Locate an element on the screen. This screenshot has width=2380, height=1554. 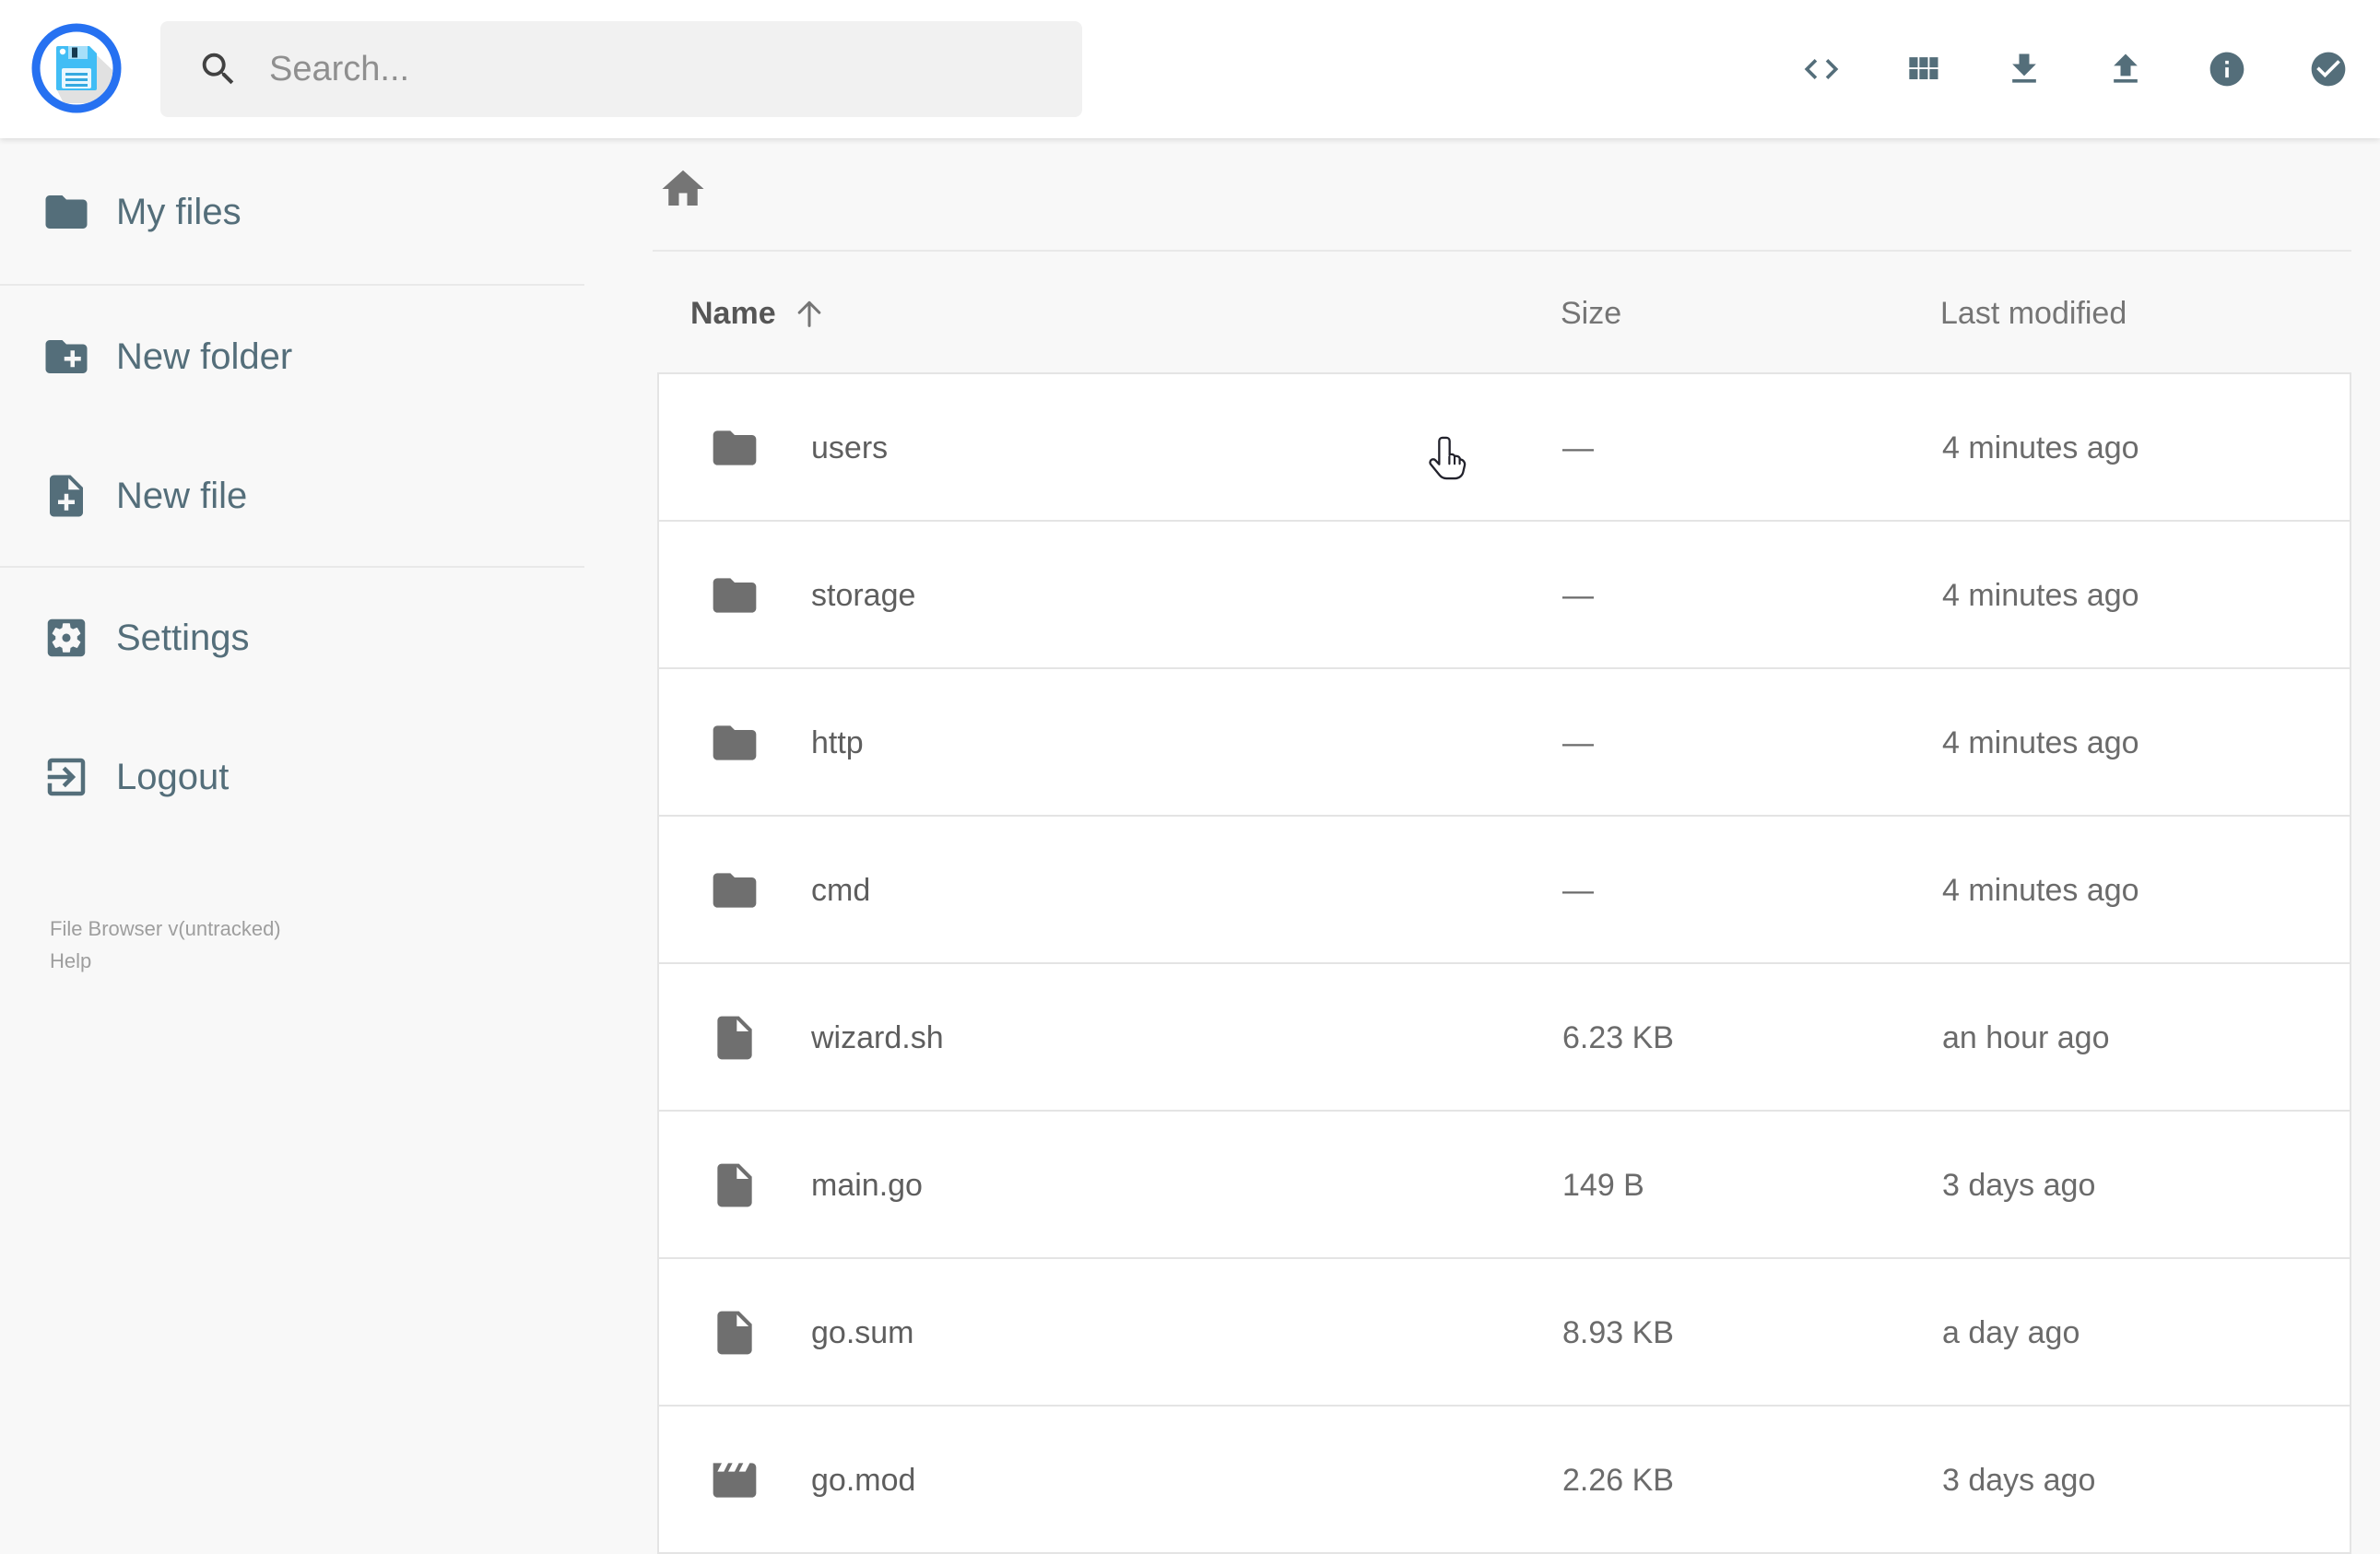
home-button is located at coordinates (683, 189).